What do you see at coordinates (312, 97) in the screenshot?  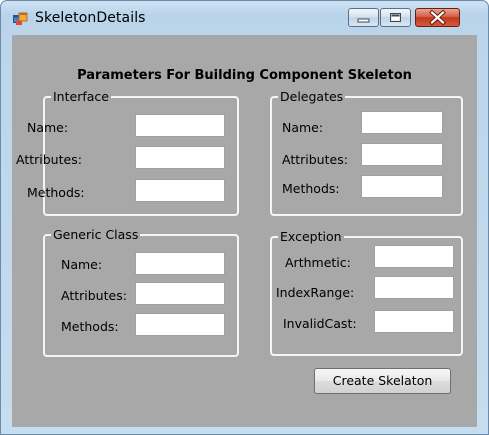 I see `delegates-group-legend: Delegates` at bounding box center [312, 97].